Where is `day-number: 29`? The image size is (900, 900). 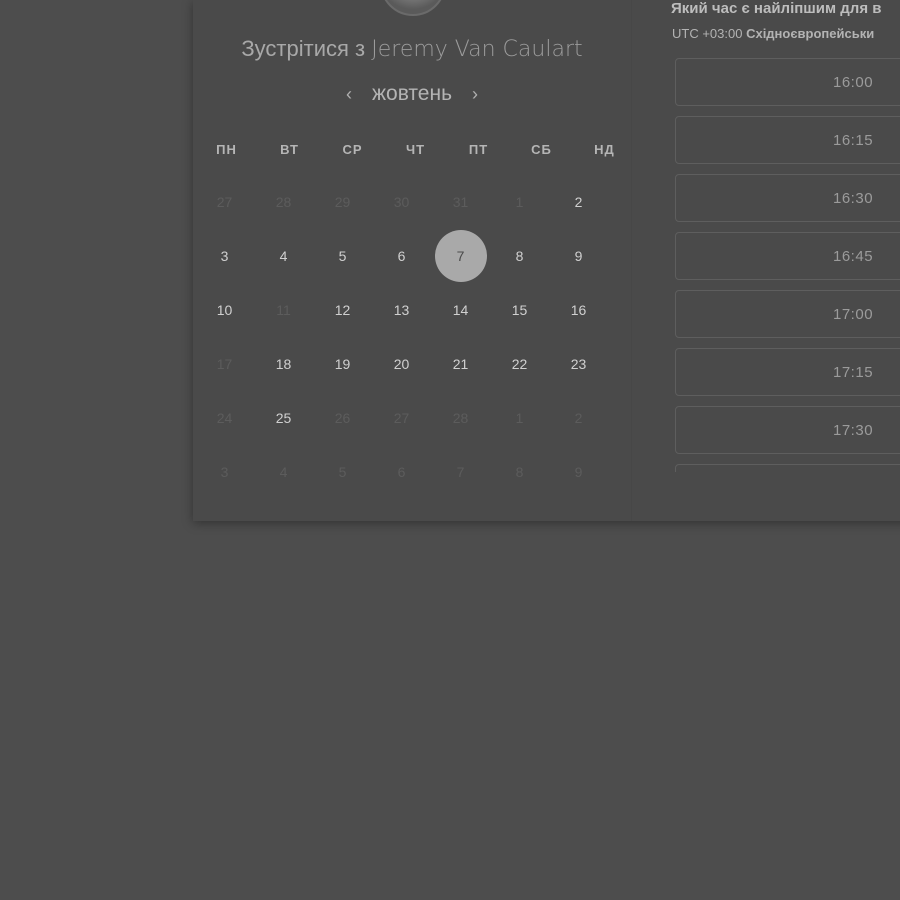
day-number: 29 is located at coordinates (342, 202).